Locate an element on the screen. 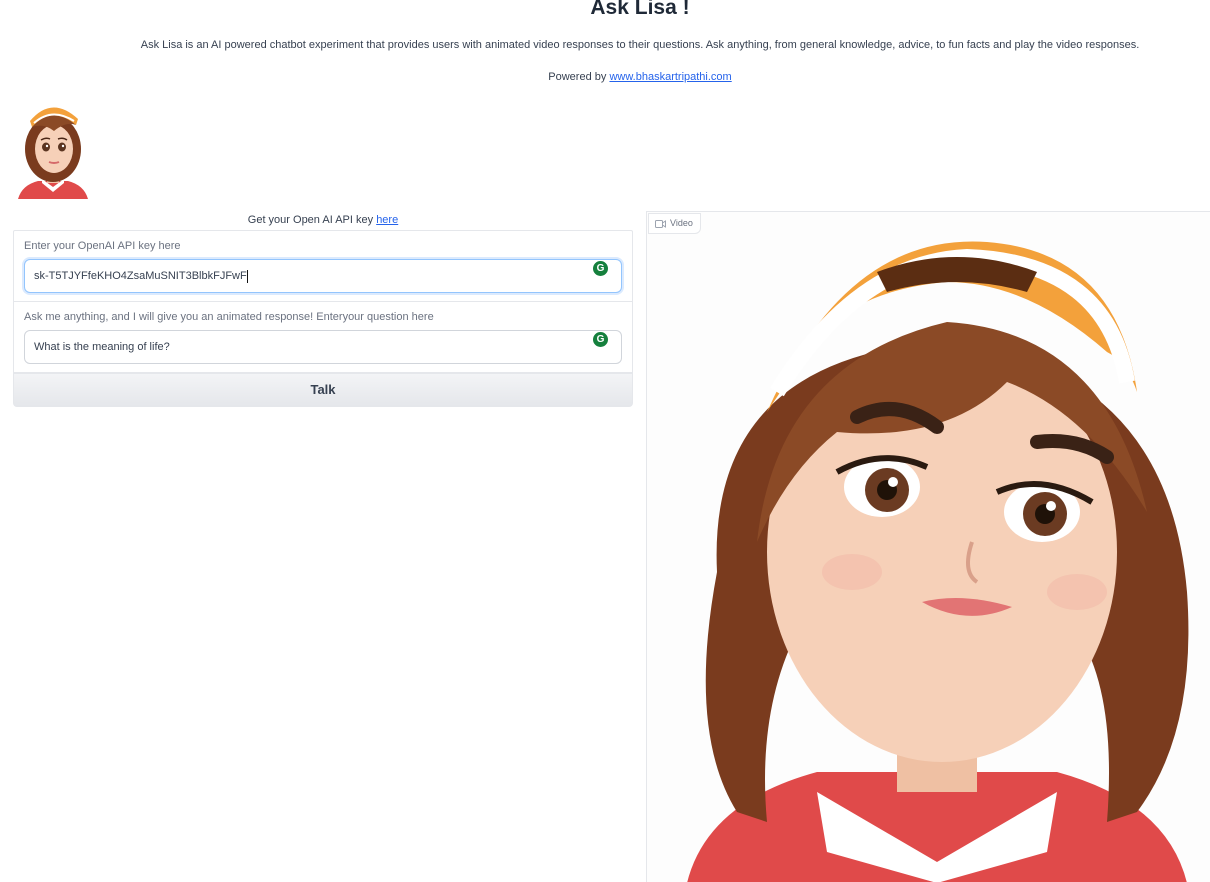 This screenshot has width=1210, height=882. talk-button: Talk is located at coordinates (323, 390).